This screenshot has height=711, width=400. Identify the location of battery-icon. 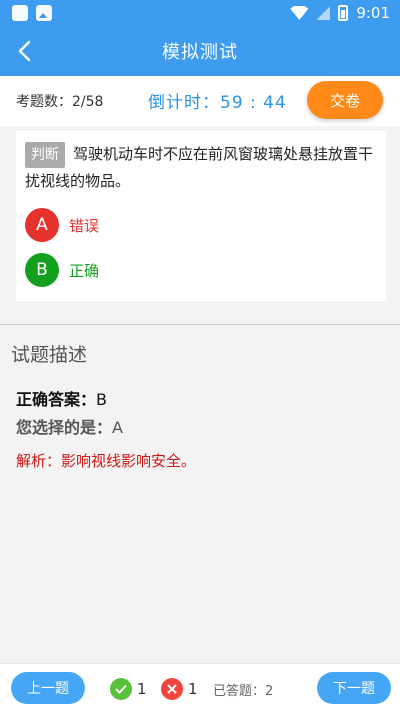
(343, 13).